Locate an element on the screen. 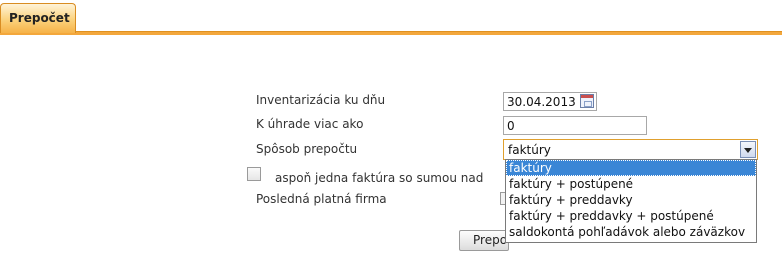 Image resolution: width=782 pixels, height=272 pixels. invoice-threshold-checkbox is located at coordinates (254, 174).